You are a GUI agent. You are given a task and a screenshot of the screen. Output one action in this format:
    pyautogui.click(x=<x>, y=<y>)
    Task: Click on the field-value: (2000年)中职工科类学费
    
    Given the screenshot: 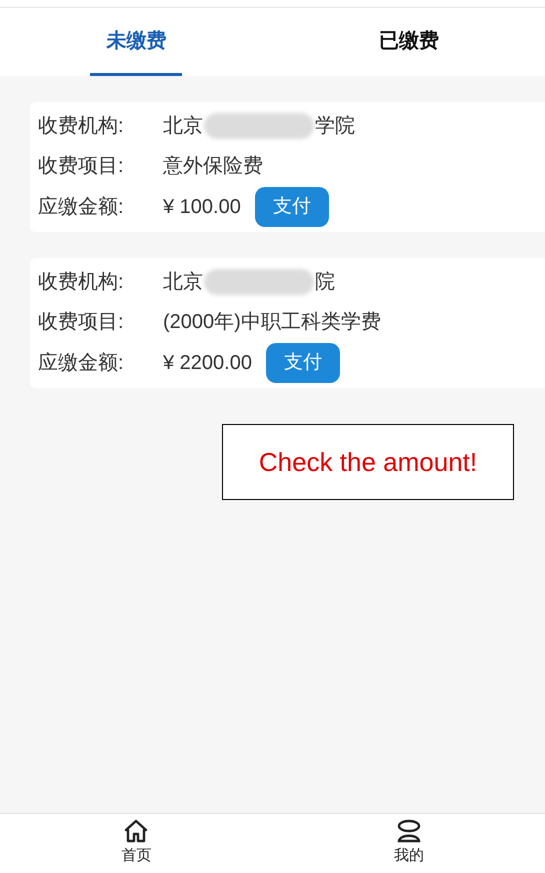 What is the action you would take?
    pyautogui.click(x=272, y=322)
    